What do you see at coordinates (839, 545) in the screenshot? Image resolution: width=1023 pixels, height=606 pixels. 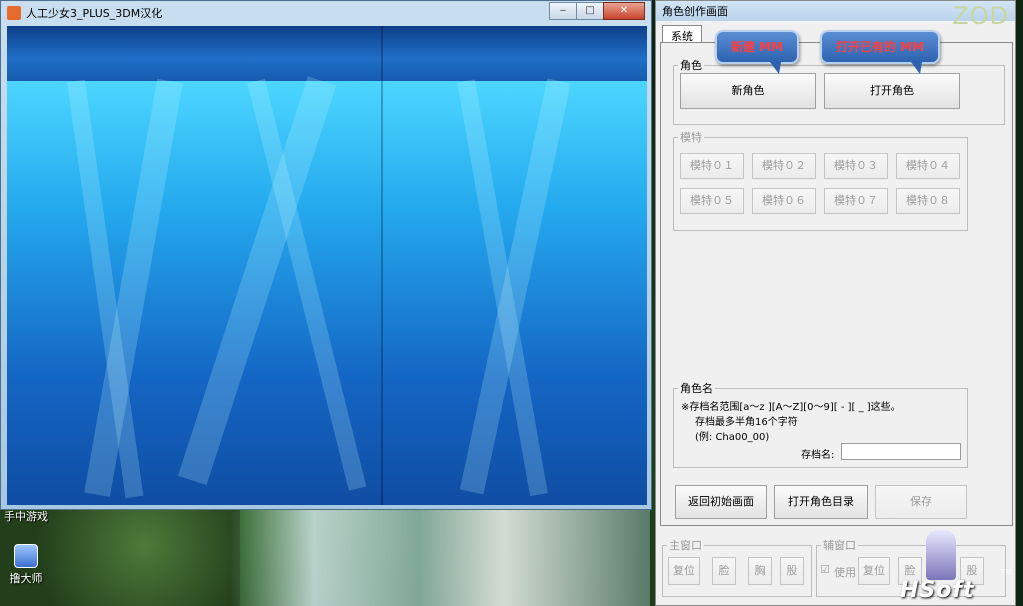 I see `sub-window-legend: 辅窗口` at bounding box center [839, 545].